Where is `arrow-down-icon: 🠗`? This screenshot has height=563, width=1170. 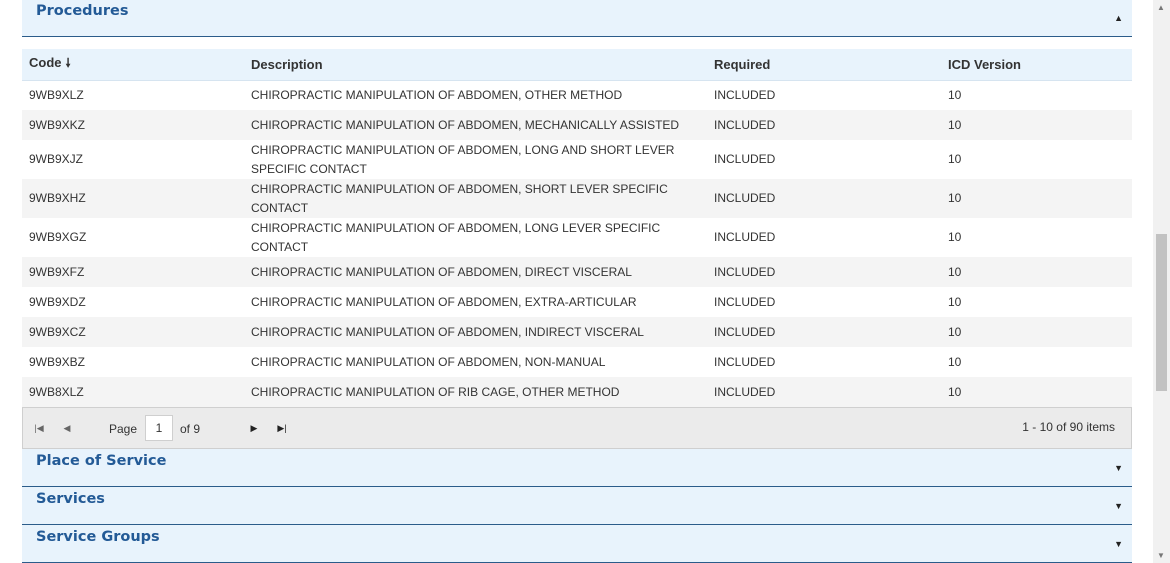 arrow-down-icon: 🠗 is located at coordinates (68, 62).